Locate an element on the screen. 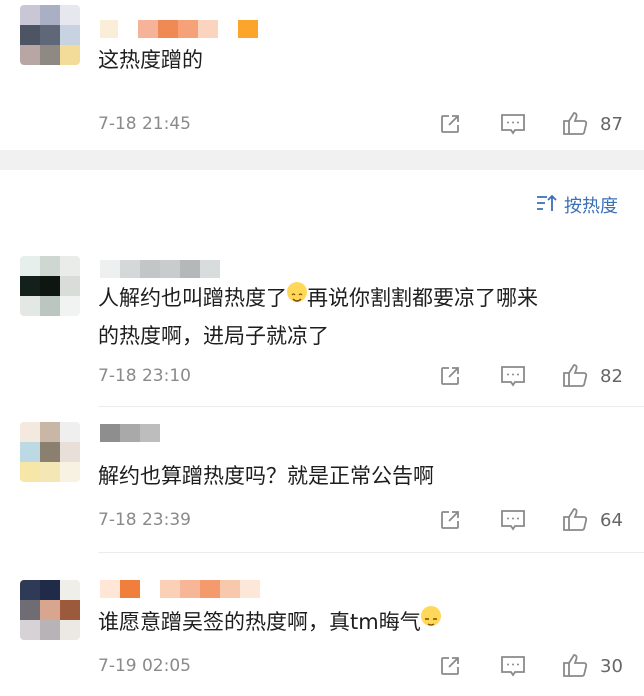  like-count: 30 is located at coordinates (611, 666).